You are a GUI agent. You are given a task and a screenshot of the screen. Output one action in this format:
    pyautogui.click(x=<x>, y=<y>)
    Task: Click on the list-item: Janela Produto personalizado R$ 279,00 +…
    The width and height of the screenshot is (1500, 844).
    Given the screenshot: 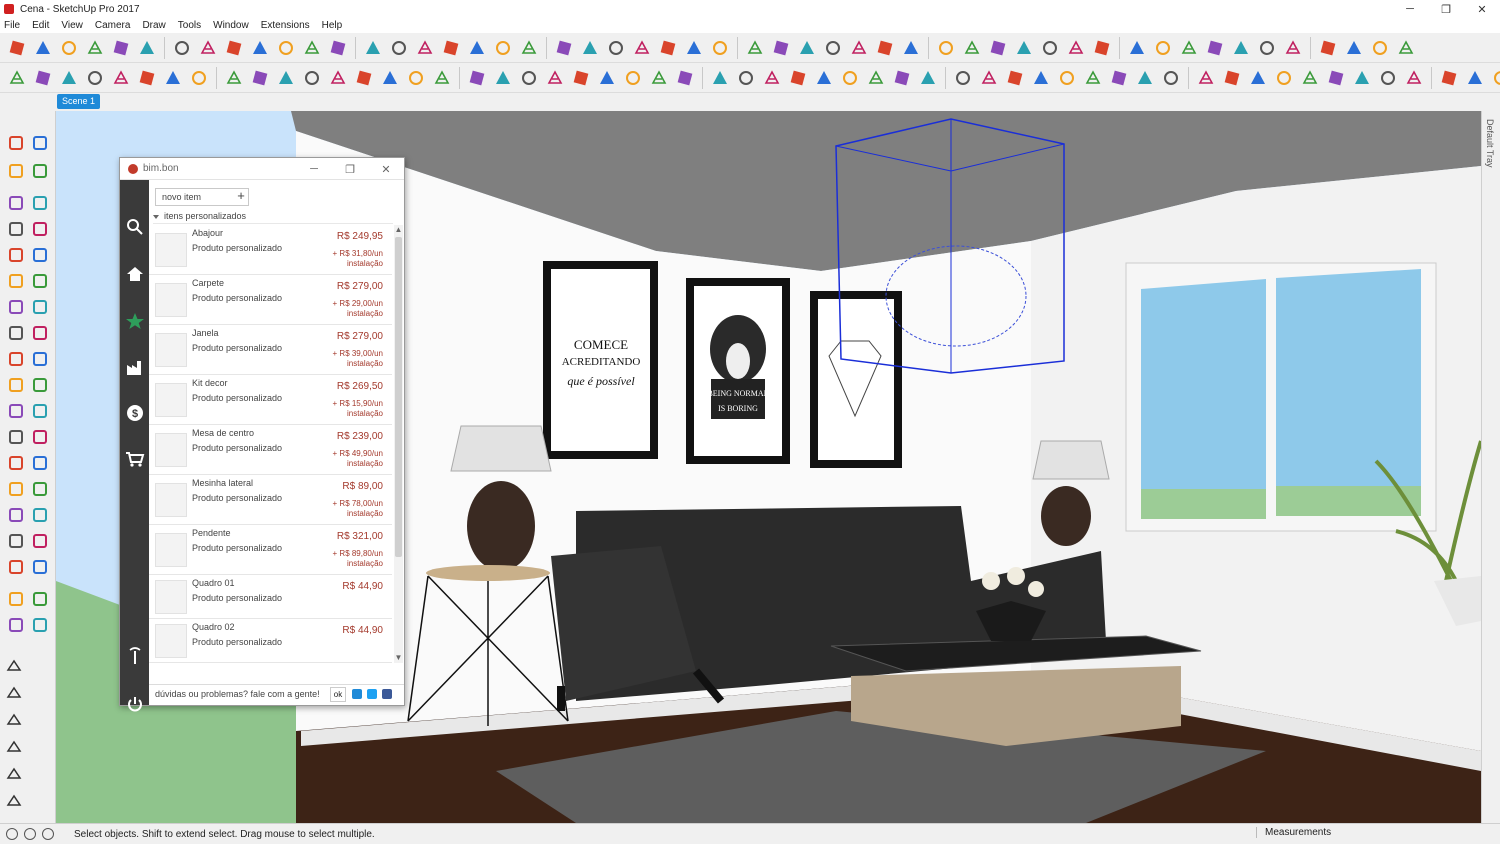 What is the action you would take?
    pyautogui.click(x=270, y=350)
    